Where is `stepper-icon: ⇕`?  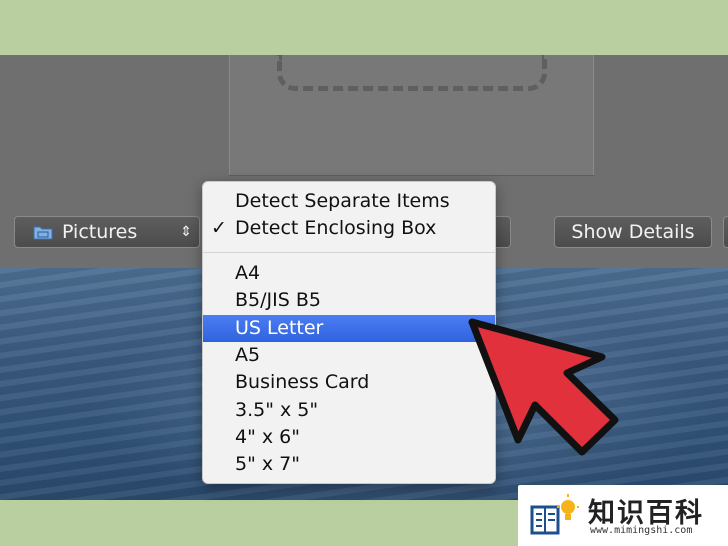
stepper-icon: ⇕ is located at coordinates (186, 232).